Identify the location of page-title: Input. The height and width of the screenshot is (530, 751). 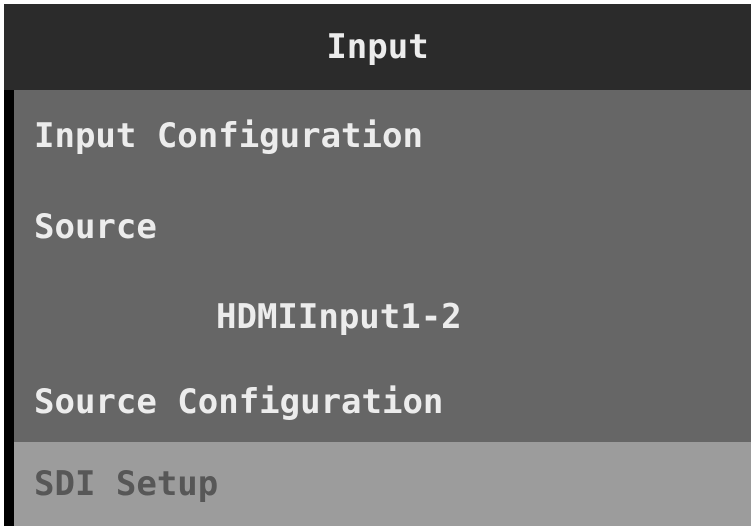
(377, 47).